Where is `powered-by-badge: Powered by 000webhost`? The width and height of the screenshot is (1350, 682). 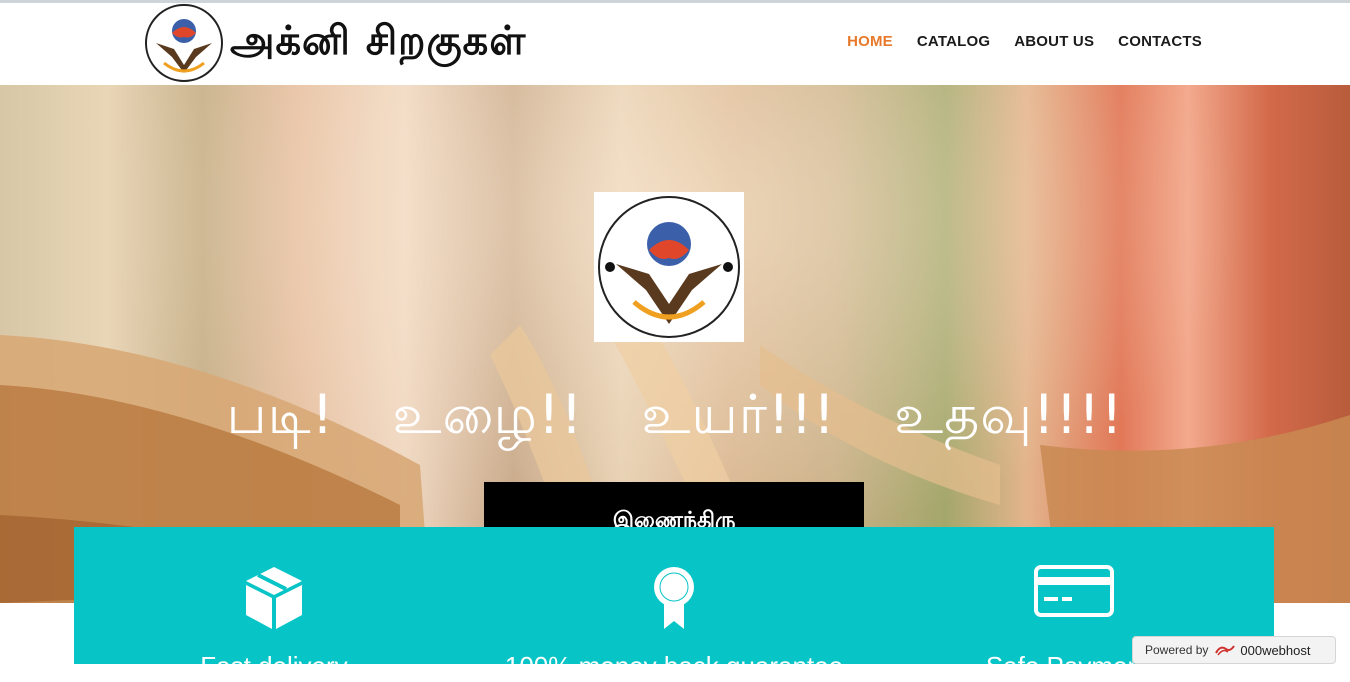 powered-by-badge: Powered by 000webhost is located at coordinates (1234, 650).